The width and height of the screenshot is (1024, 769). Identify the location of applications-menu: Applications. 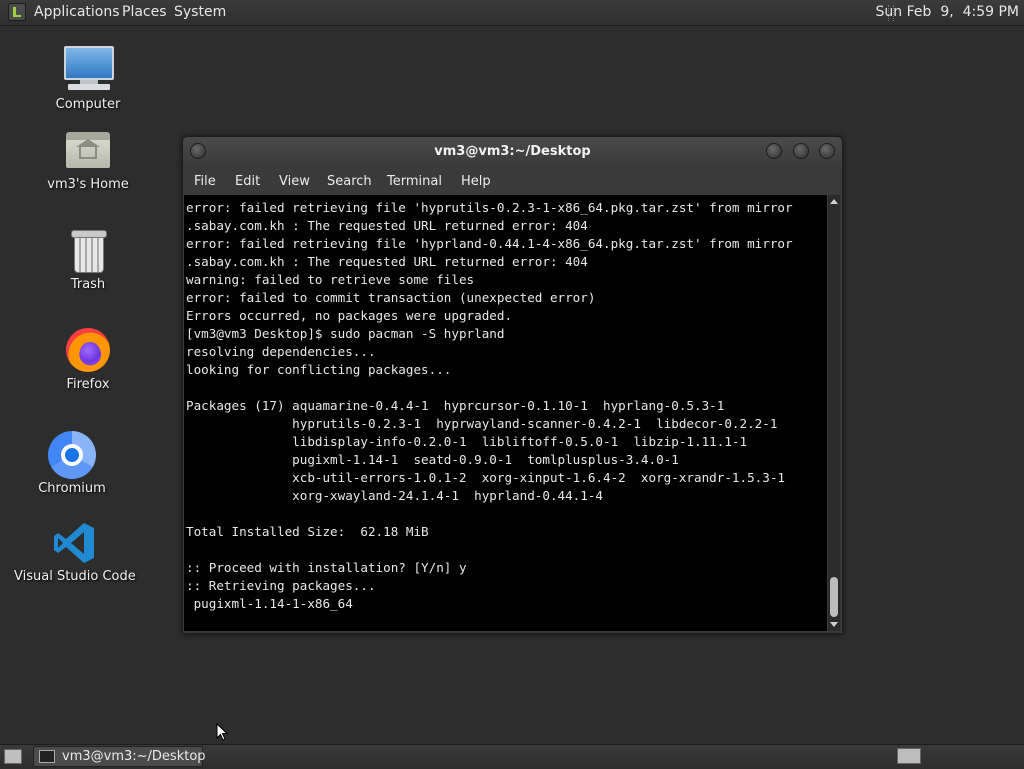
(77, 12).